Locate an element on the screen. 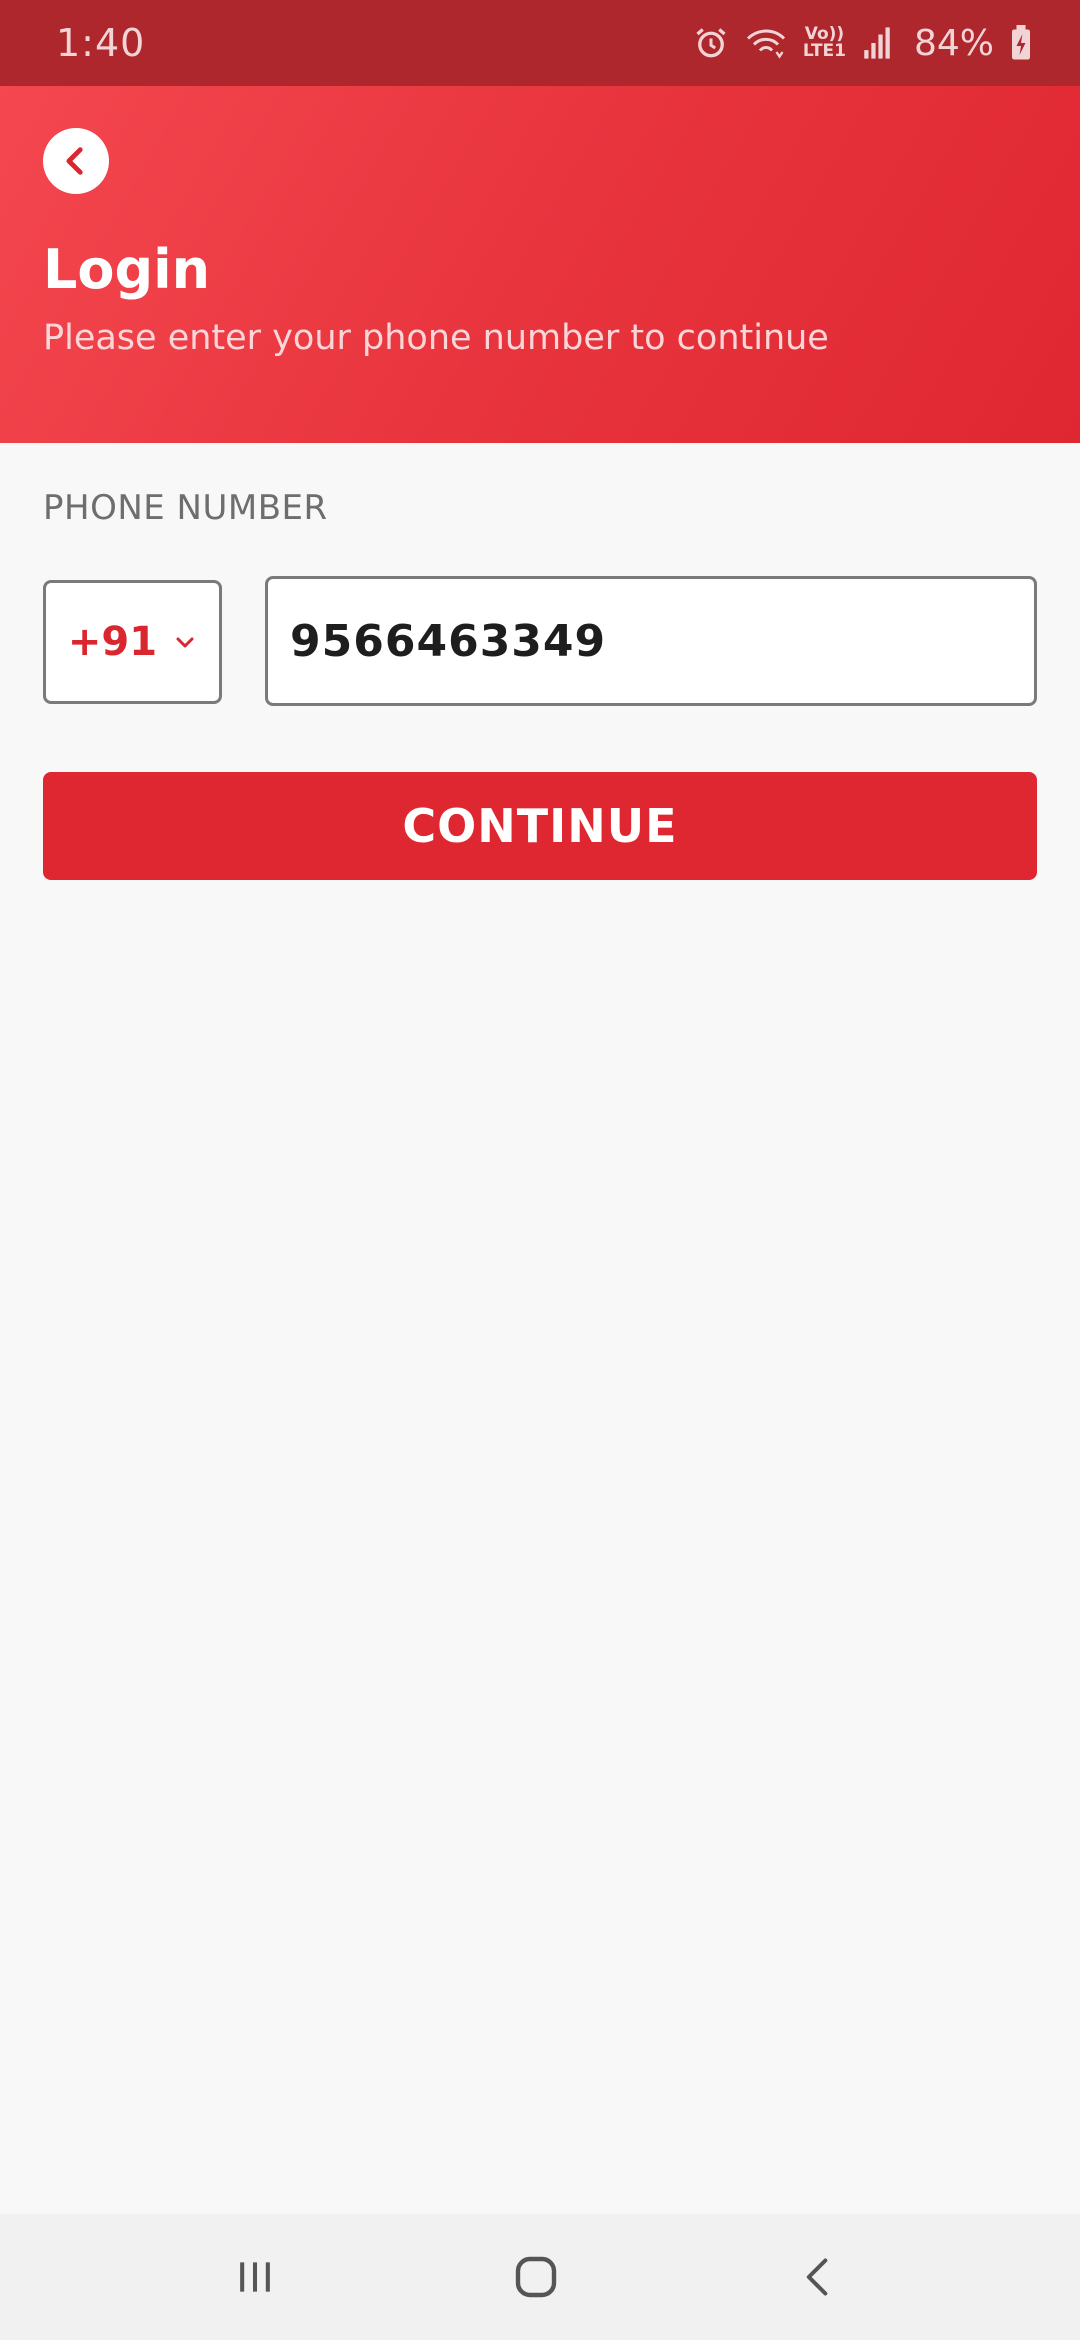  wifi-icon is located at coordinates (765, 44).